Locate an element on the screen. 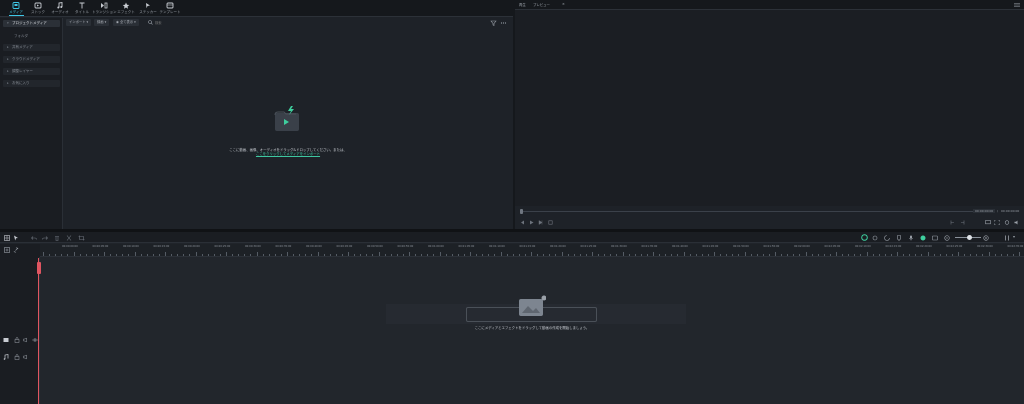 The height and width of the screenshot is (404, 1024). tab-playback: 再生 is located at coordinates (522, 4).